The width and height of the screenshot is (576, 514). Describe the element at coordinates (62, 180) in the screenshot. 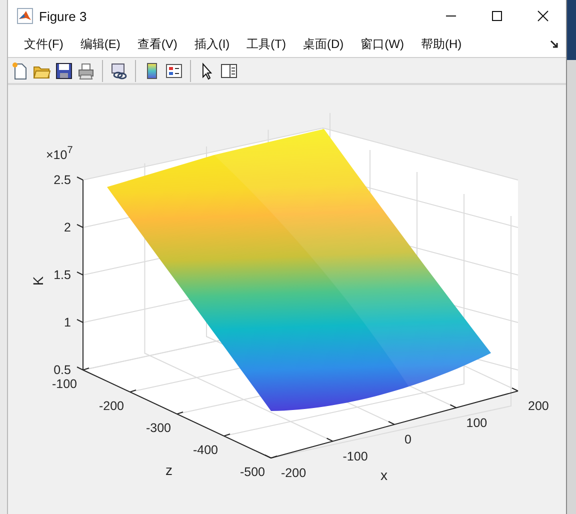

I see `tick-label: 2.5` at that location.